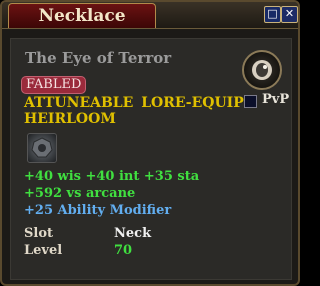 The image size is (320, 286). Describe the element at coordinates (98, 58) in the screenshot. I see `item-name: The Eye of Terror` at that location.